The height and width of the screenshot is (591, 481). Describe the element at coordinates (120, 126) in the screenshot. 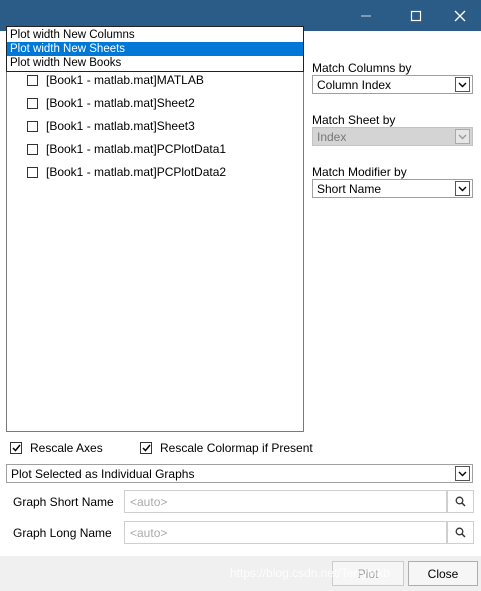

I see `sheet-label: [Book1 - matlab.mat]Sheet3` at that location.